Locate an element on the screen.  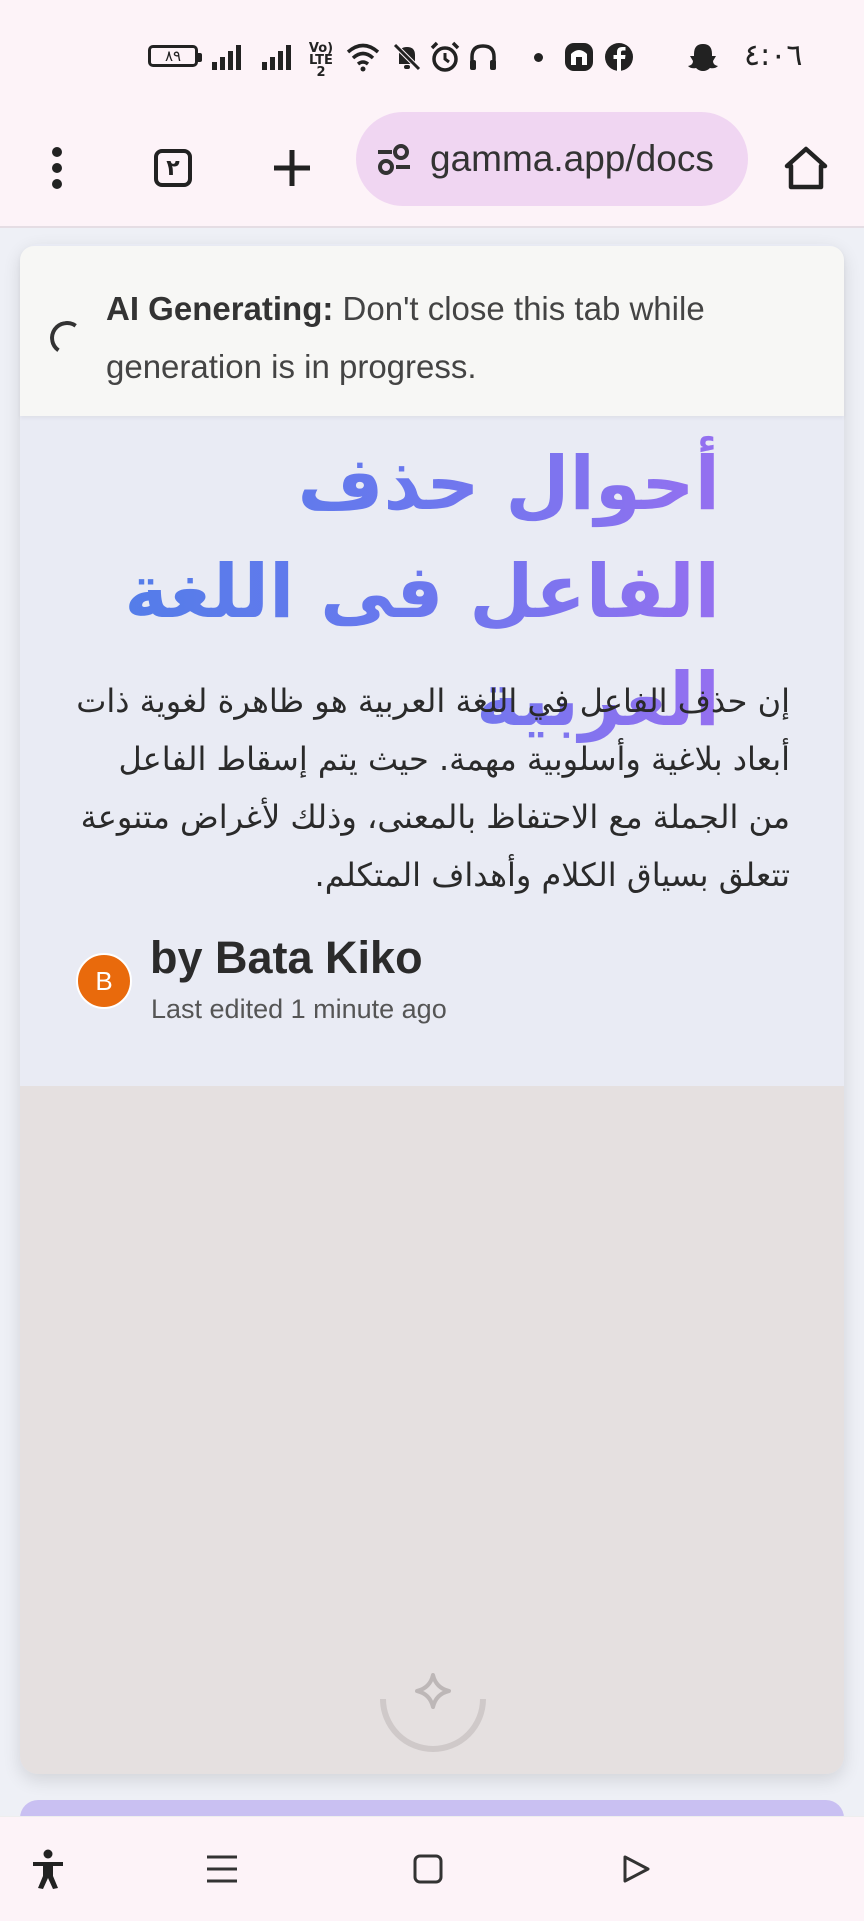
tab-count: ٢ is located at coordinates (173, 168).